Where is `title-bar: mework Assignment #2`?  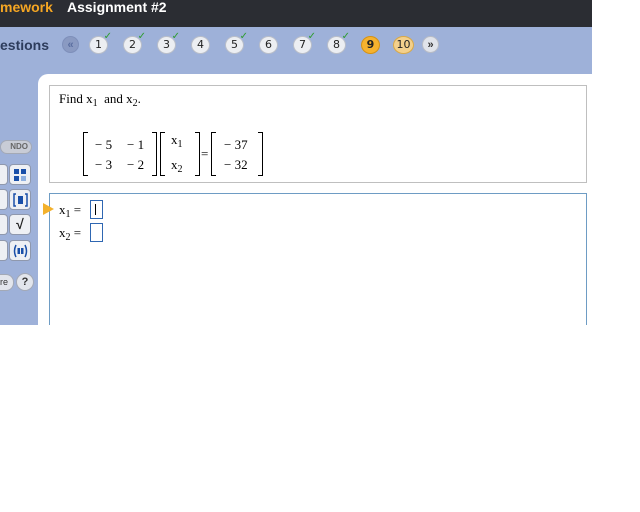 title-bar: mework Assignment #2 is located at coordinates (296, 13).